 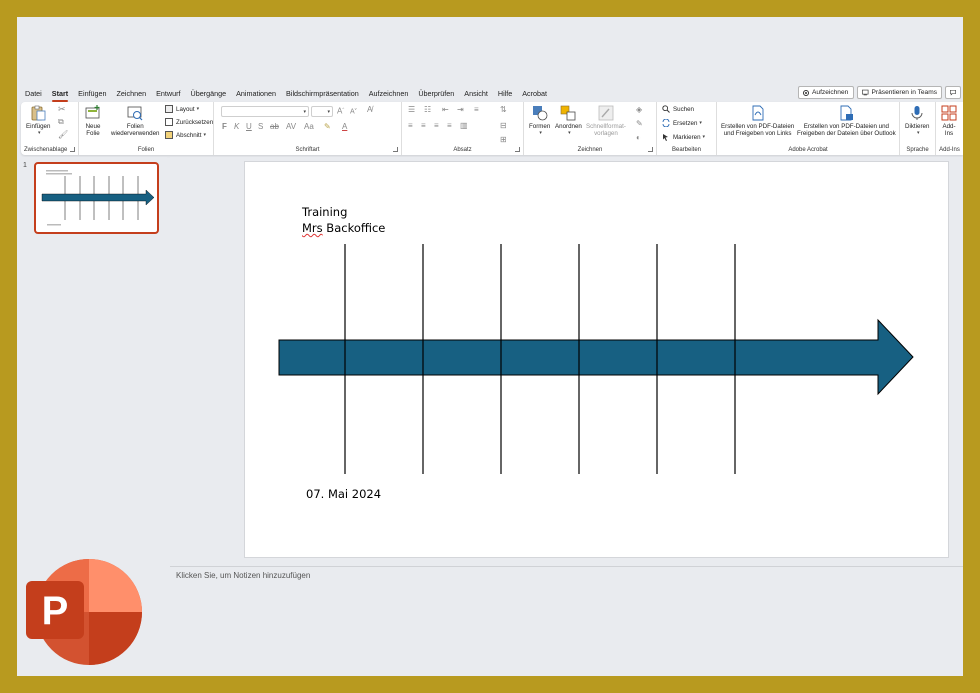 What do you see at coordinates (445, 109) in the screenshot?
I see `decrease-indent-icon: ⇤` at bounding box center [445, 109].